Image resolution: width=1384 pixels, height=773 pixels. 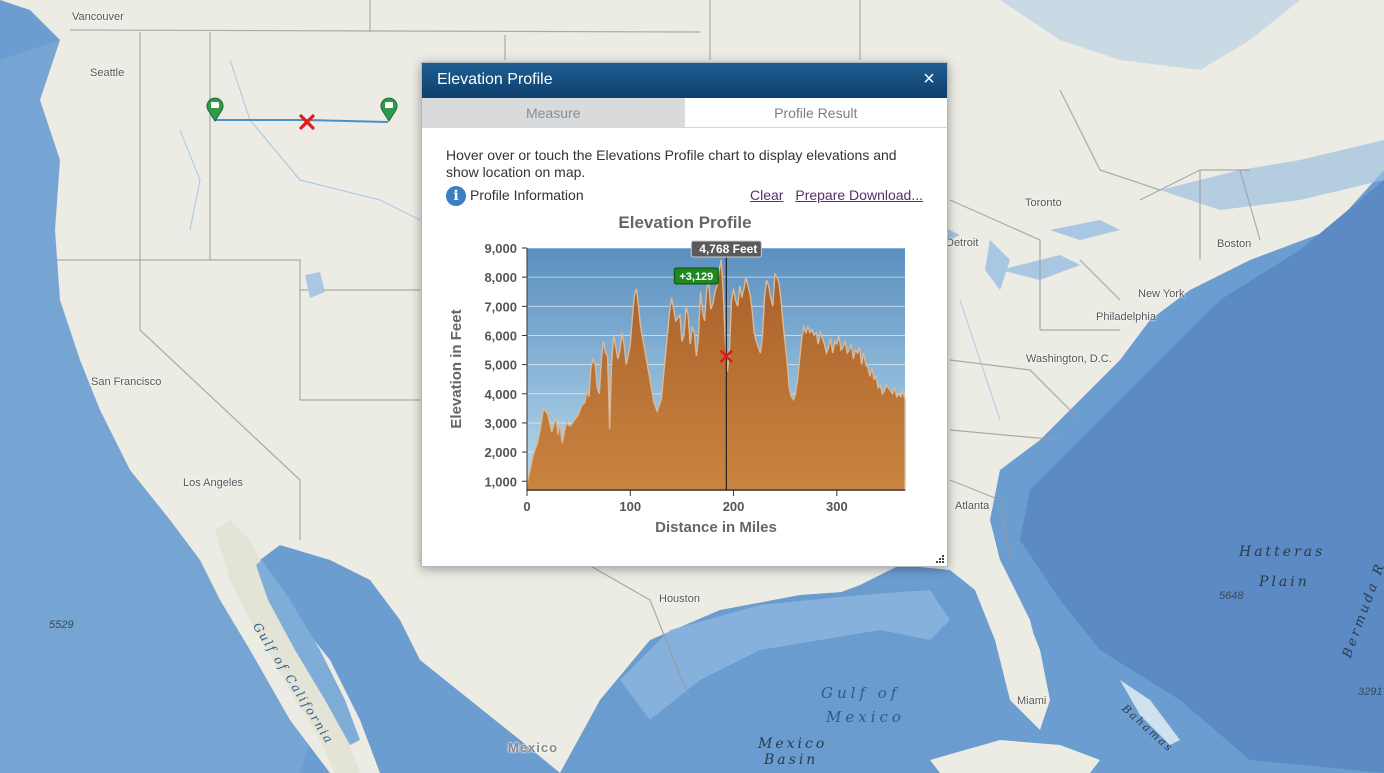 I want to click on city-label-washington: Washington, D.C., so click(x=1069, y=359).